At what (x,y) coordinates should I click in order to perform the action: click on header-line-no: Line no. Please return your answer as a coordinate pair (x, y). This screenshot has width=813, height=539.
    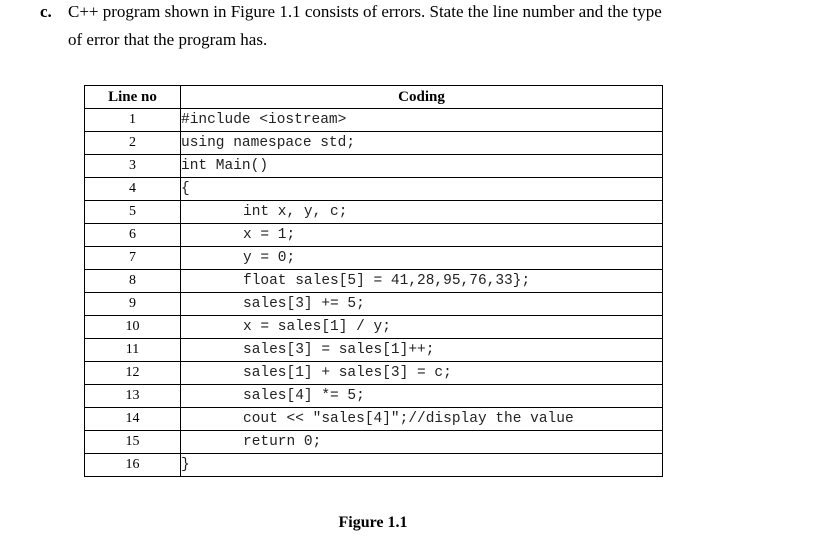
    Looking at the image, I should click on (132, 97).